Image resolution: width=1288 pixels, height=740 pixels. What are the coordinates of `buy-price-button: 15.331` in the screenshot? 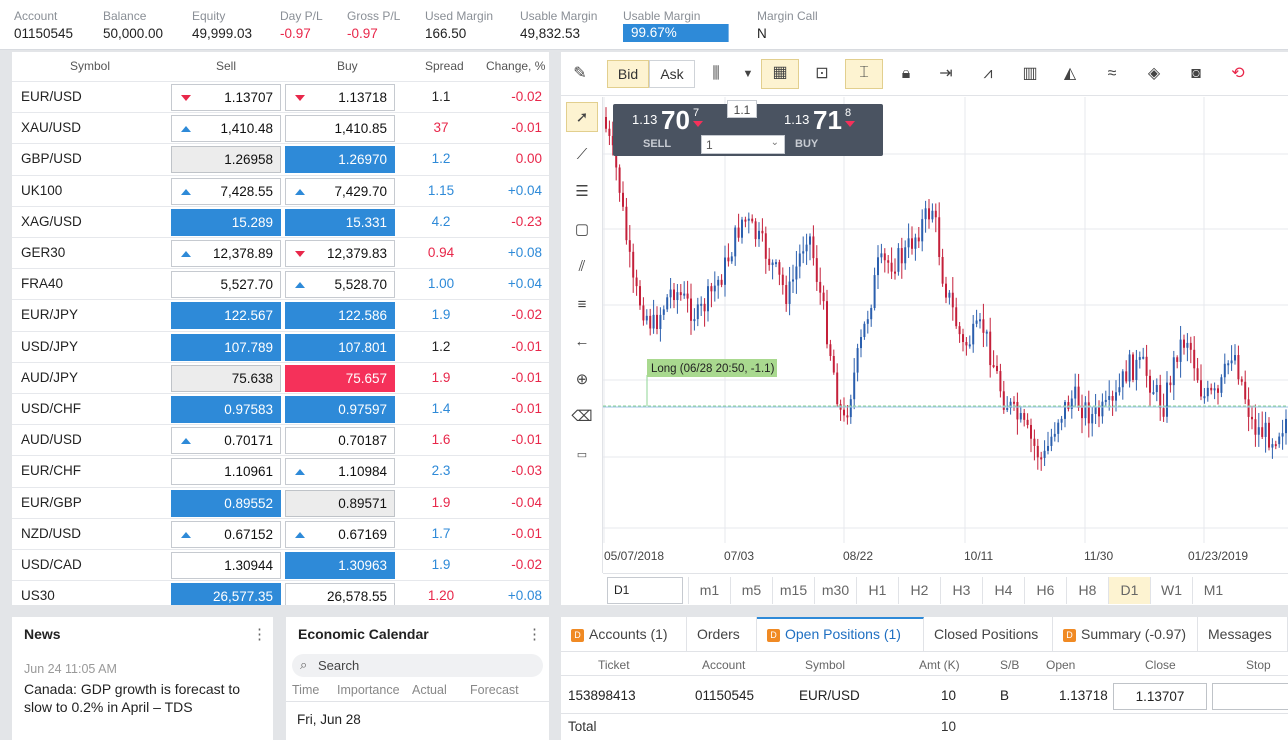 It's located at (340, 222).